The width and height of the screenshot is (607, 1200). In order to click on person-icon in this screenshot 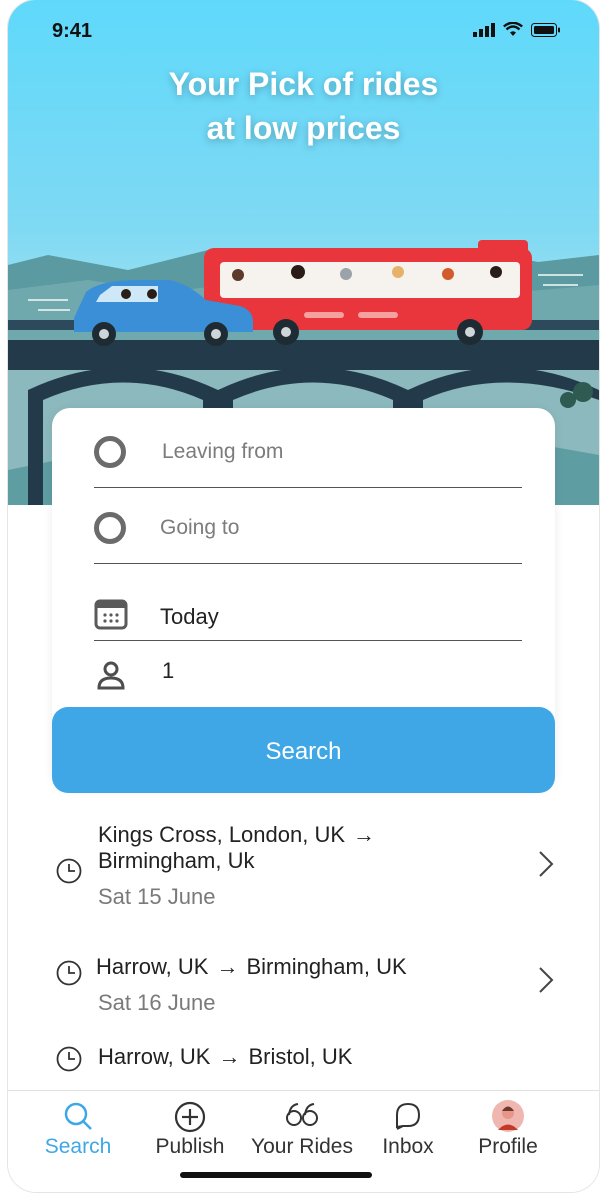, I will do `click(111, 675)`.